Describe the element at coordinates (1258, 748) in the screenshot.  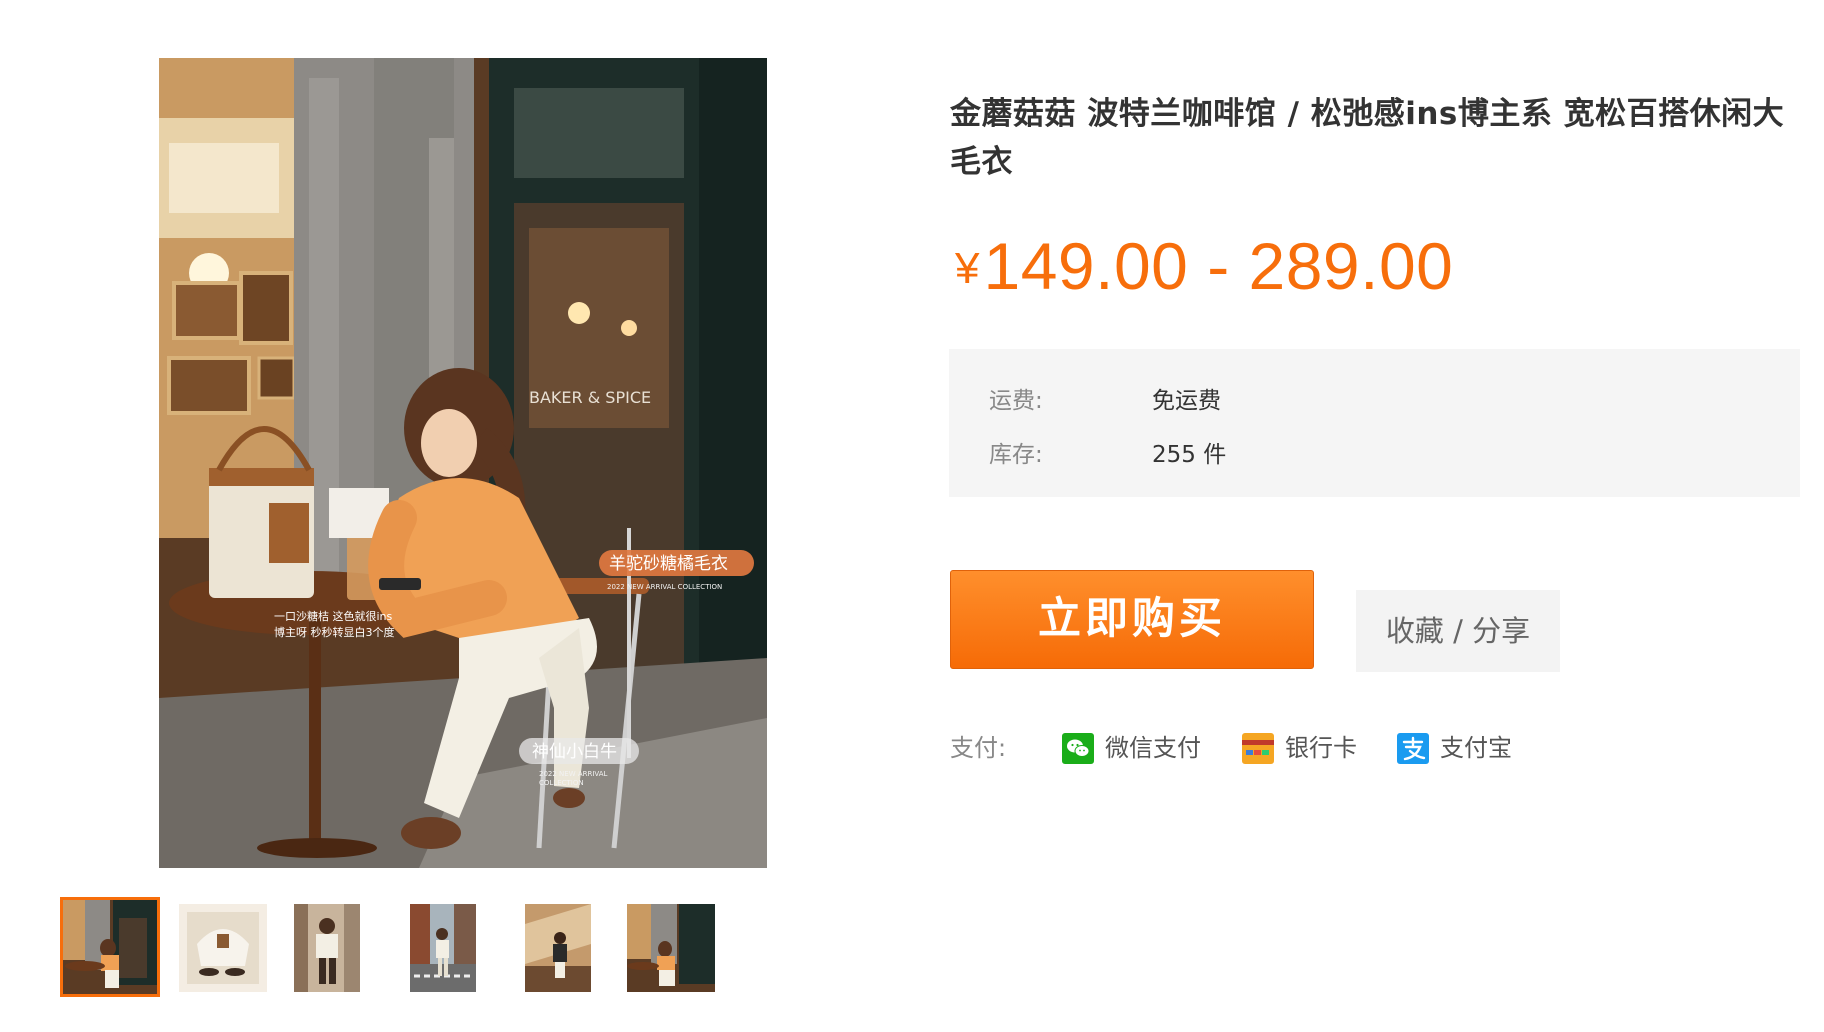
I see `bank-card-icon` at that location.